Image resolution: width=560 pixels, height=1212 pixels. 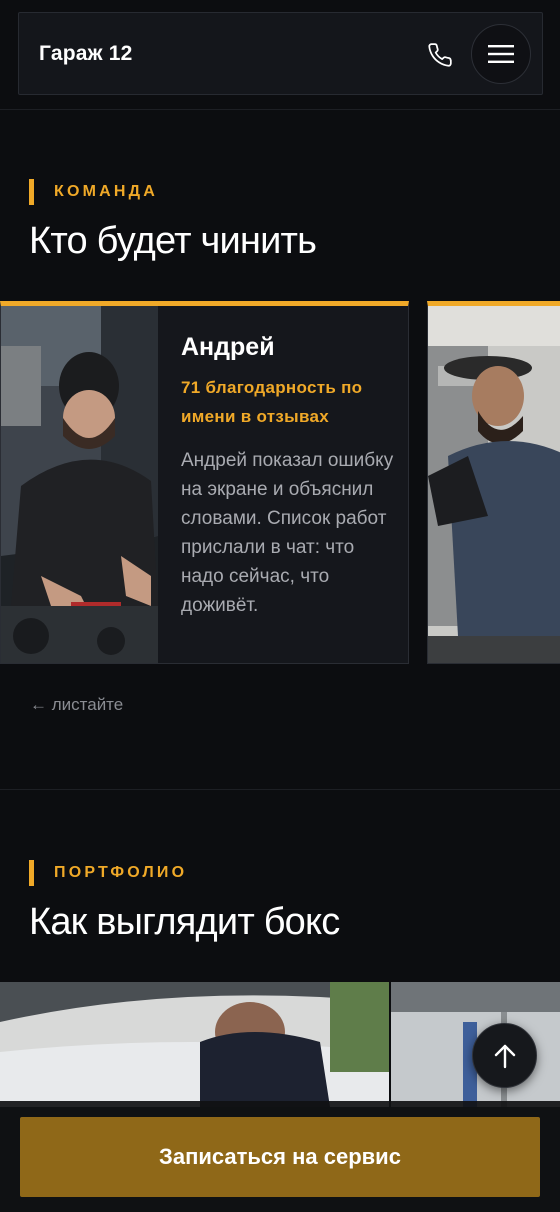 I want to click on phone-button, so click(x=440, y=55).